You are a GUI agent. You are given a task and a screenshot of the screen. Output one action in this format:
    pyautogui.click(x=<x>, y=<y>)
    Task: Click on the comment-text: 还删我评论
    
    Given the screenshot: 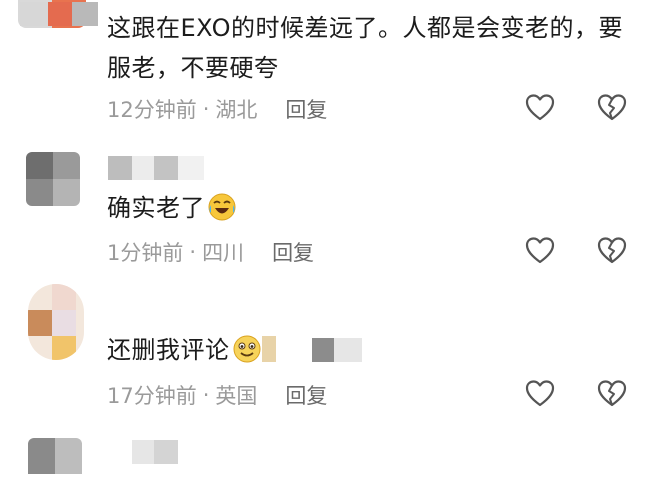 What is the action you would take?
    pyautogui.click(x=372, y=352)
    